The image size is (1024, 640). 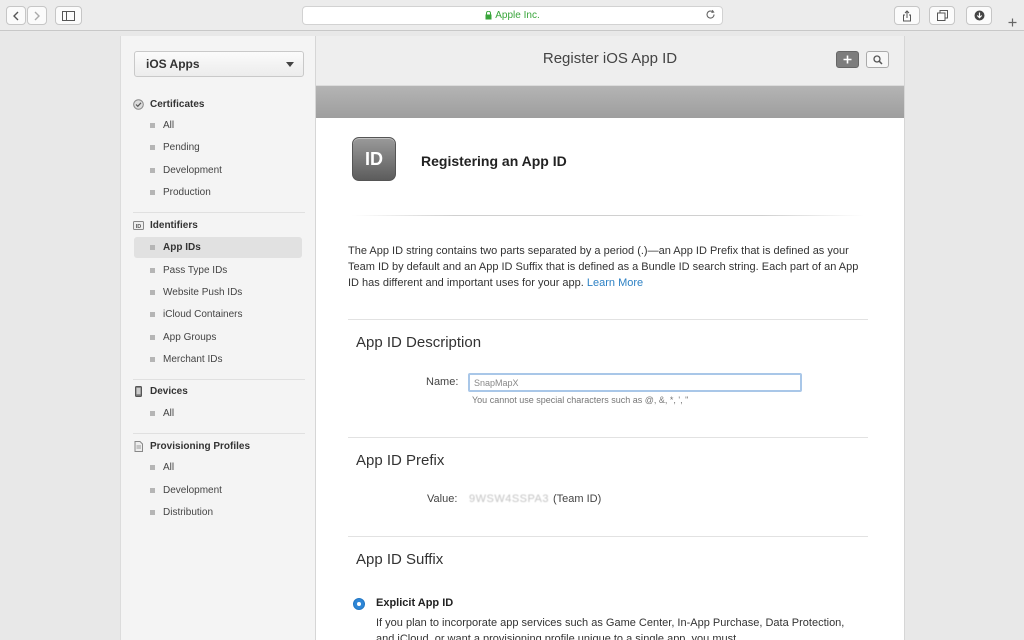 What do you see at coordinates (509, 499) in the screenshot?
I see `team-id: 9WSW4SSPA3` at bounding box center [509, 499].